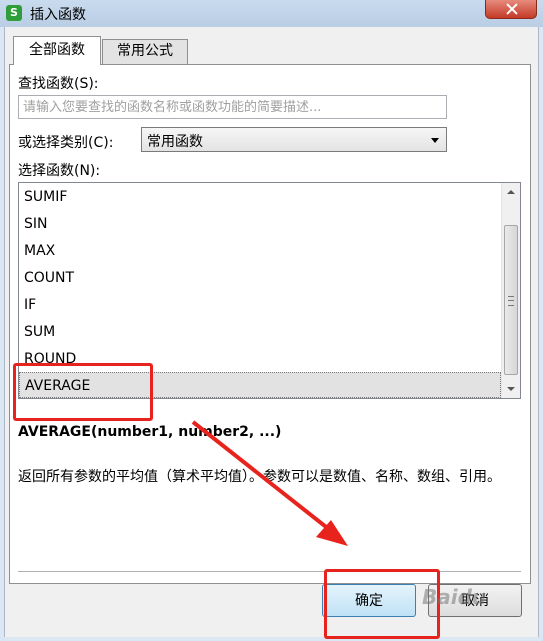  I want to click on grip-icon, so click(511, 301).